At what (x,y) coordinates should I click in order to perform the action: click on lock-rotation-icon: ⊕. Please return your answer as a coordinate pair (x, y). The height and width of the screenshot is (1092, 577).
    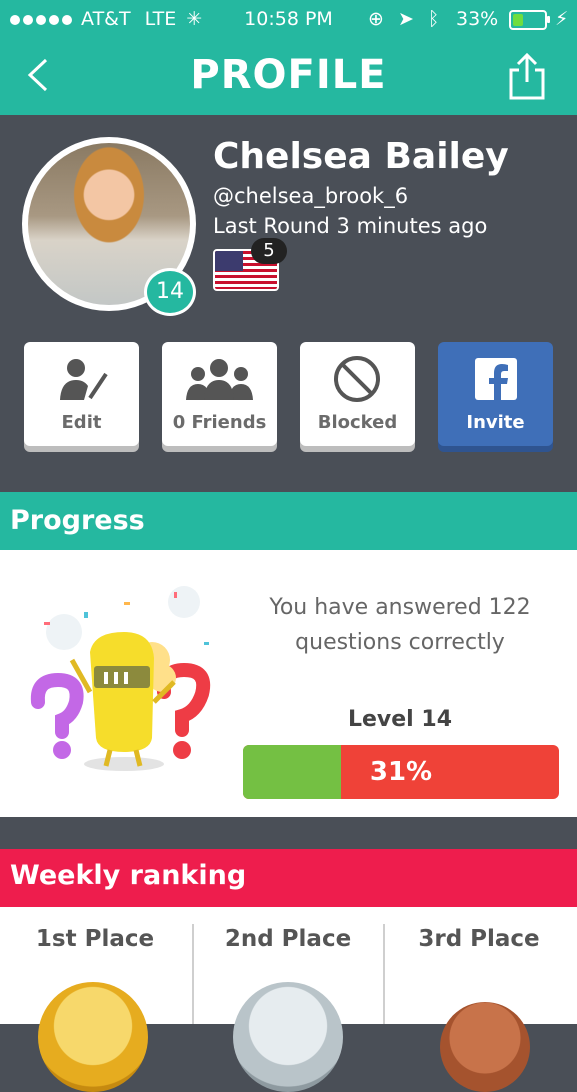
    Looking at the image, I should click on (376, 19).